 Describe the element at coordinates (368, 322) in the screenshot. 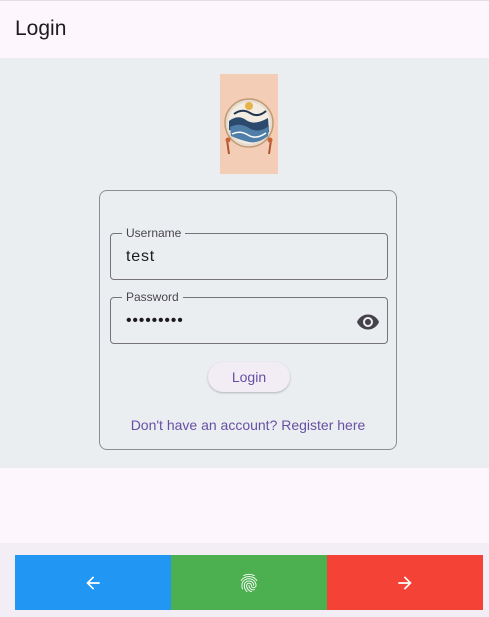

I see `eye-icon` at that location.